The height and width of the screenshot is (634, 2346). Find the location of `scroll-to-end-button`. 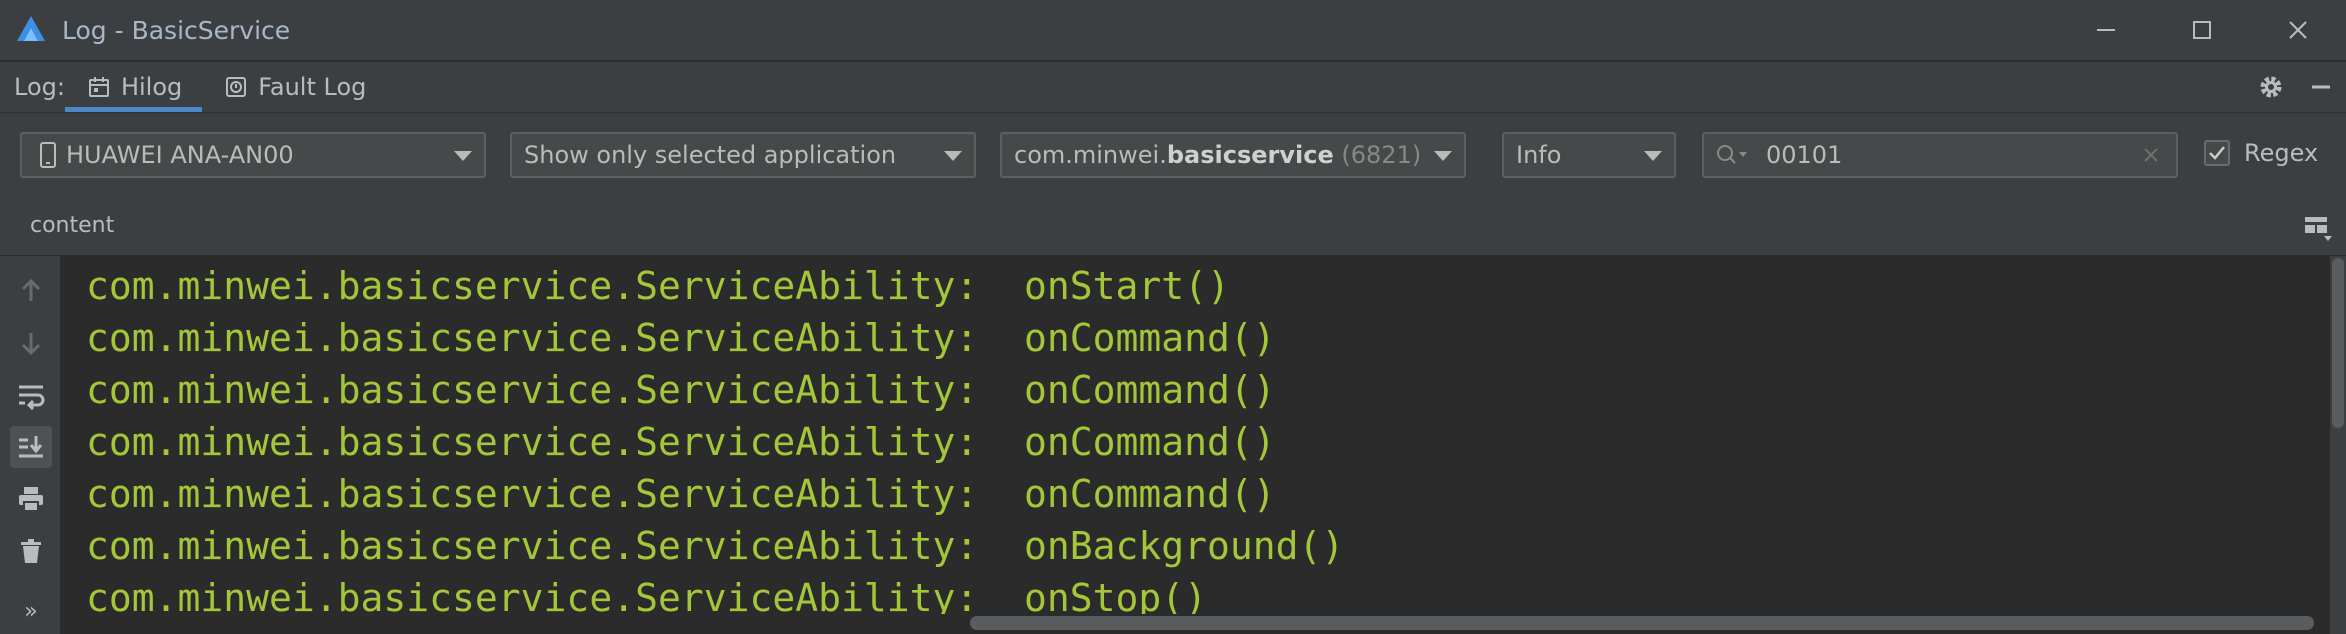

scroll-to-end-button is located at coordinates (31, 447).